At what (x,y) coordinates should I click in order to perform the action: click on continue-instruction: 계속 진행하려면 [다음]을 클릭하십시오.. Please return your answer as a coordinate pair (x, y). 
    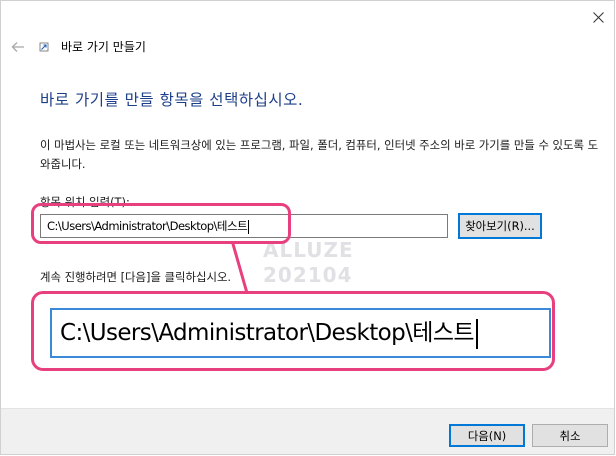
    Looking at the image, I should click on (136, 277).